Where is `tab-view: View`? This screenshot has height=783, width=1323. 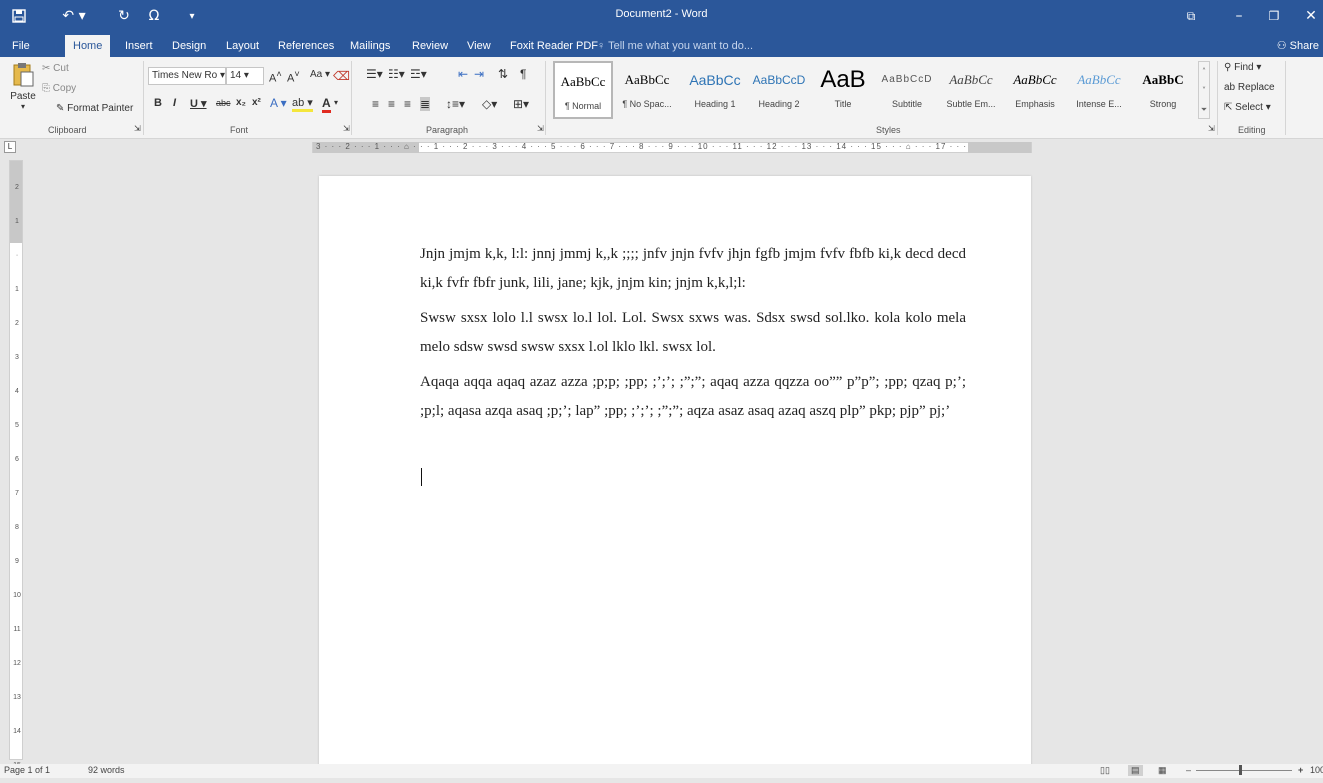
tab-view: View is located at coordinates (479, 46).